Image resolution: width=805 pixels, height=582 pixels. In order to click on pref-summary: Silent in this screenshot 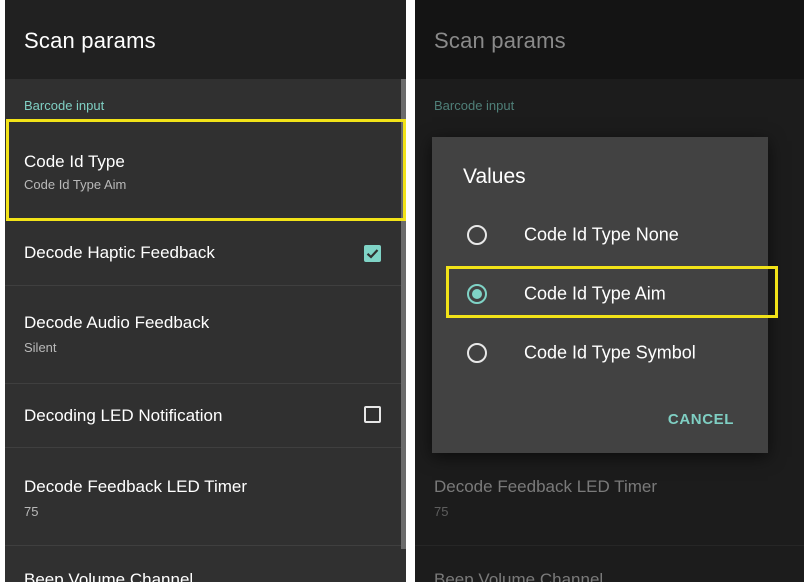, I will do `click(40, 347)`.